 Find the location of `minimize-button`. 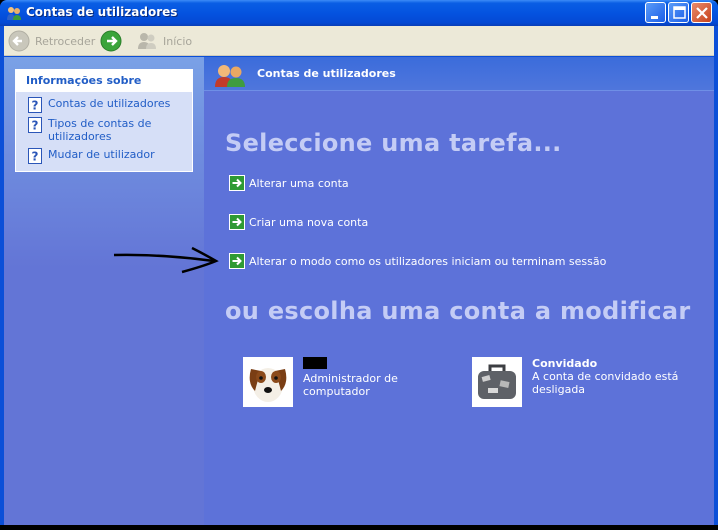

minimize-button is located at coordinates (655, 12).